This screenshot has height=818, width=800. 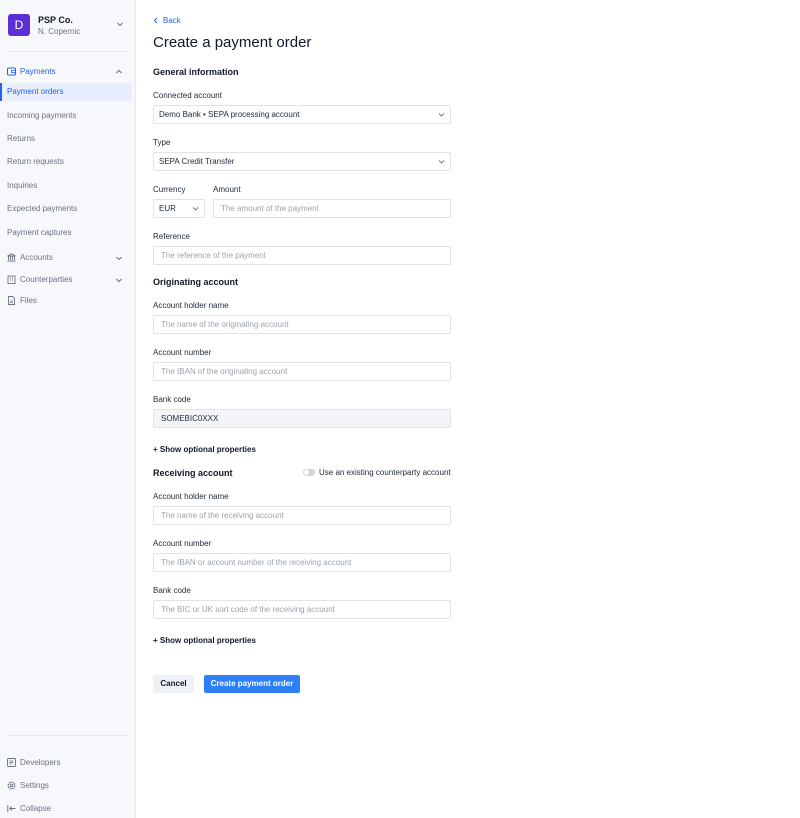 What do you see at coordinates (36, 808) in the screenshot?
I see `sidebar-item-label: Collapse` at bounding box center [36, 808].